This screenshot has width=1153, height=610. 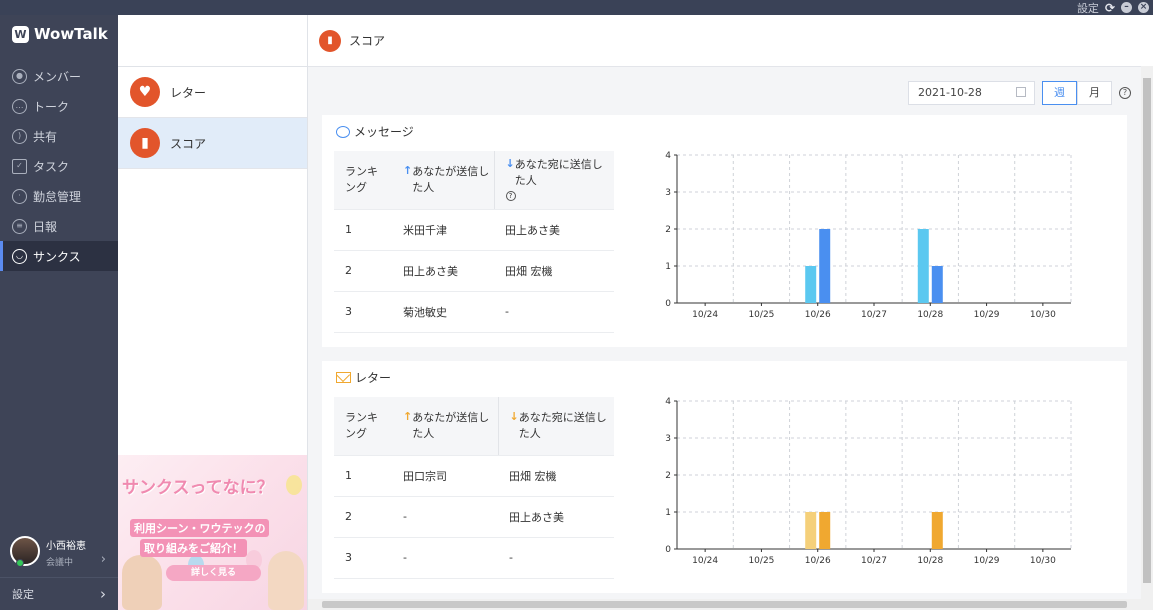 I want to click on x-tick-label: 10/25, so click(x=761, y=561).